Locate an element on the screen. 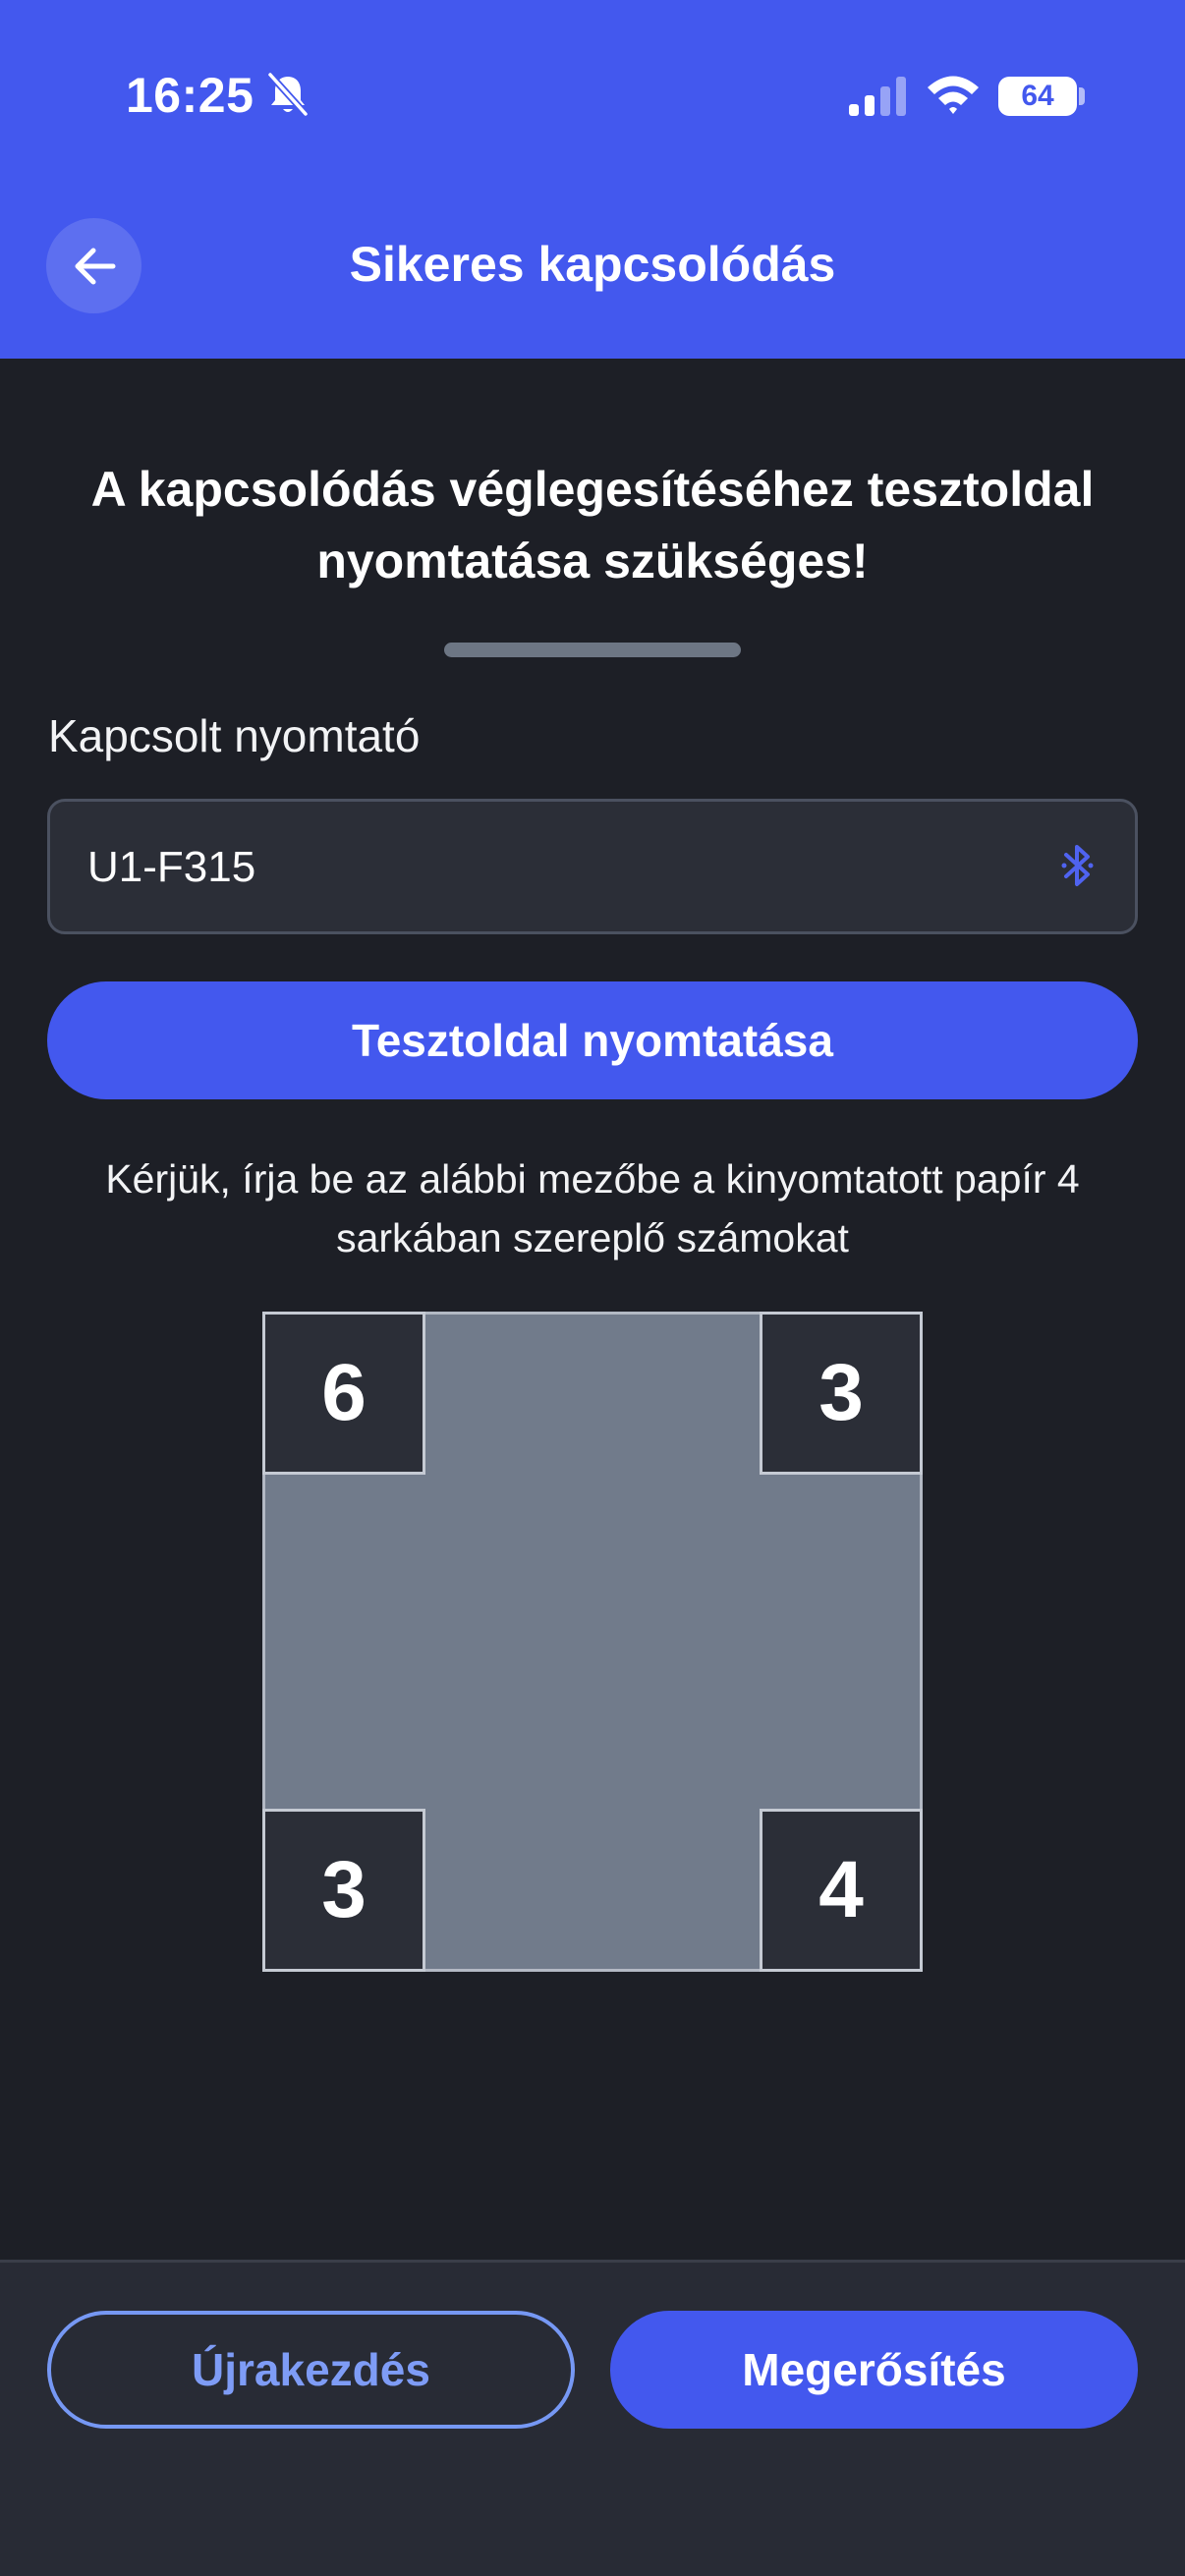  status-time: 16:25 is located at coordinates (190, 95).